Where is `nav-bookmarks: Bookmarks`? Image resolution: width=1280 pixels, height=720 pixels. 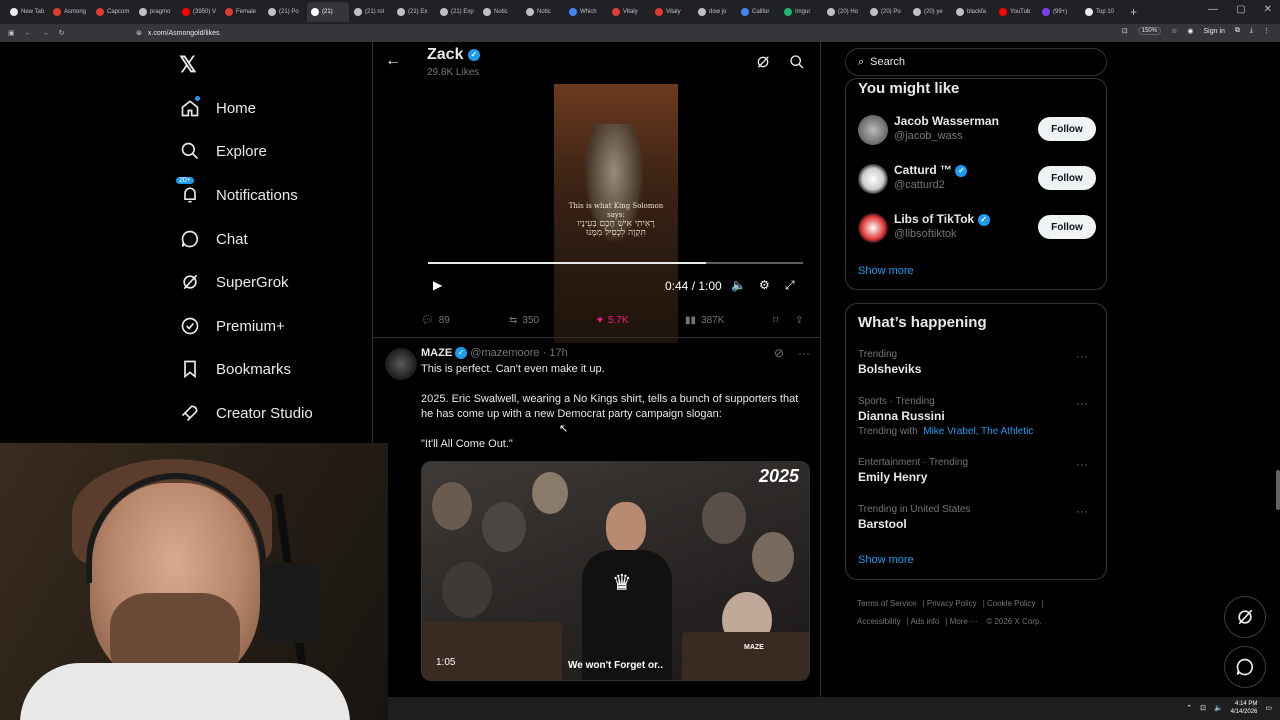 nav-bookmarks: Bookmarks is located at coordinates (229, 369).